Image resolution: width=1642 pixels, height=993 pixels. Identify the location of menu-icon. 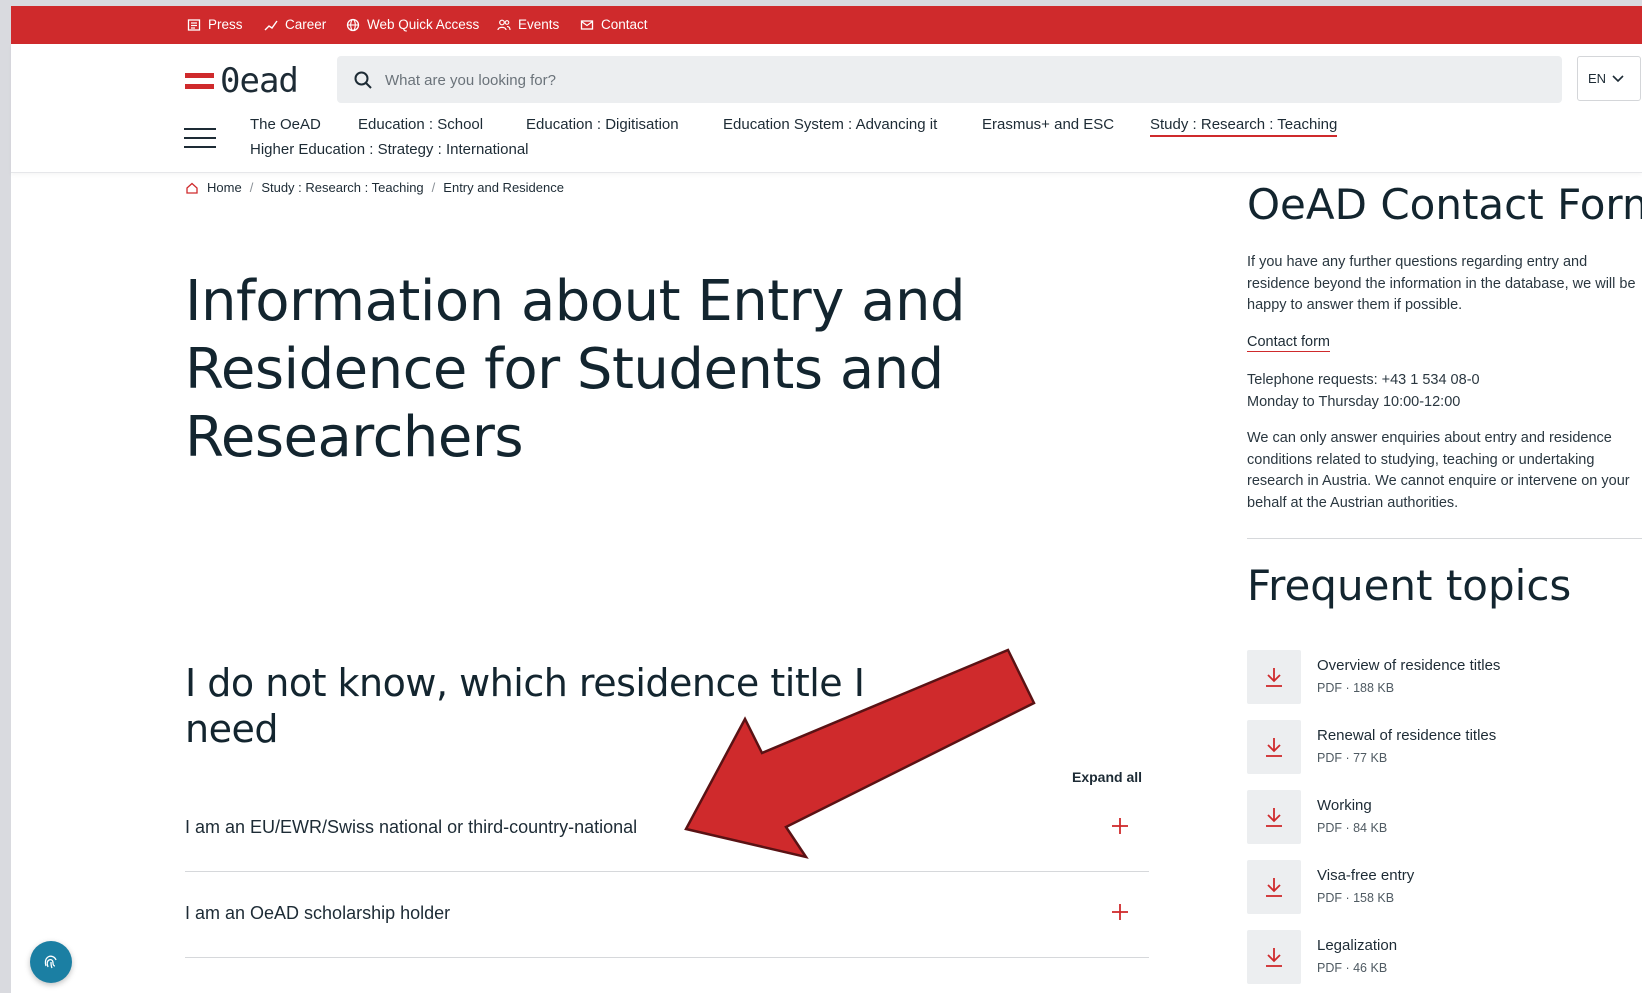
(200, 138).